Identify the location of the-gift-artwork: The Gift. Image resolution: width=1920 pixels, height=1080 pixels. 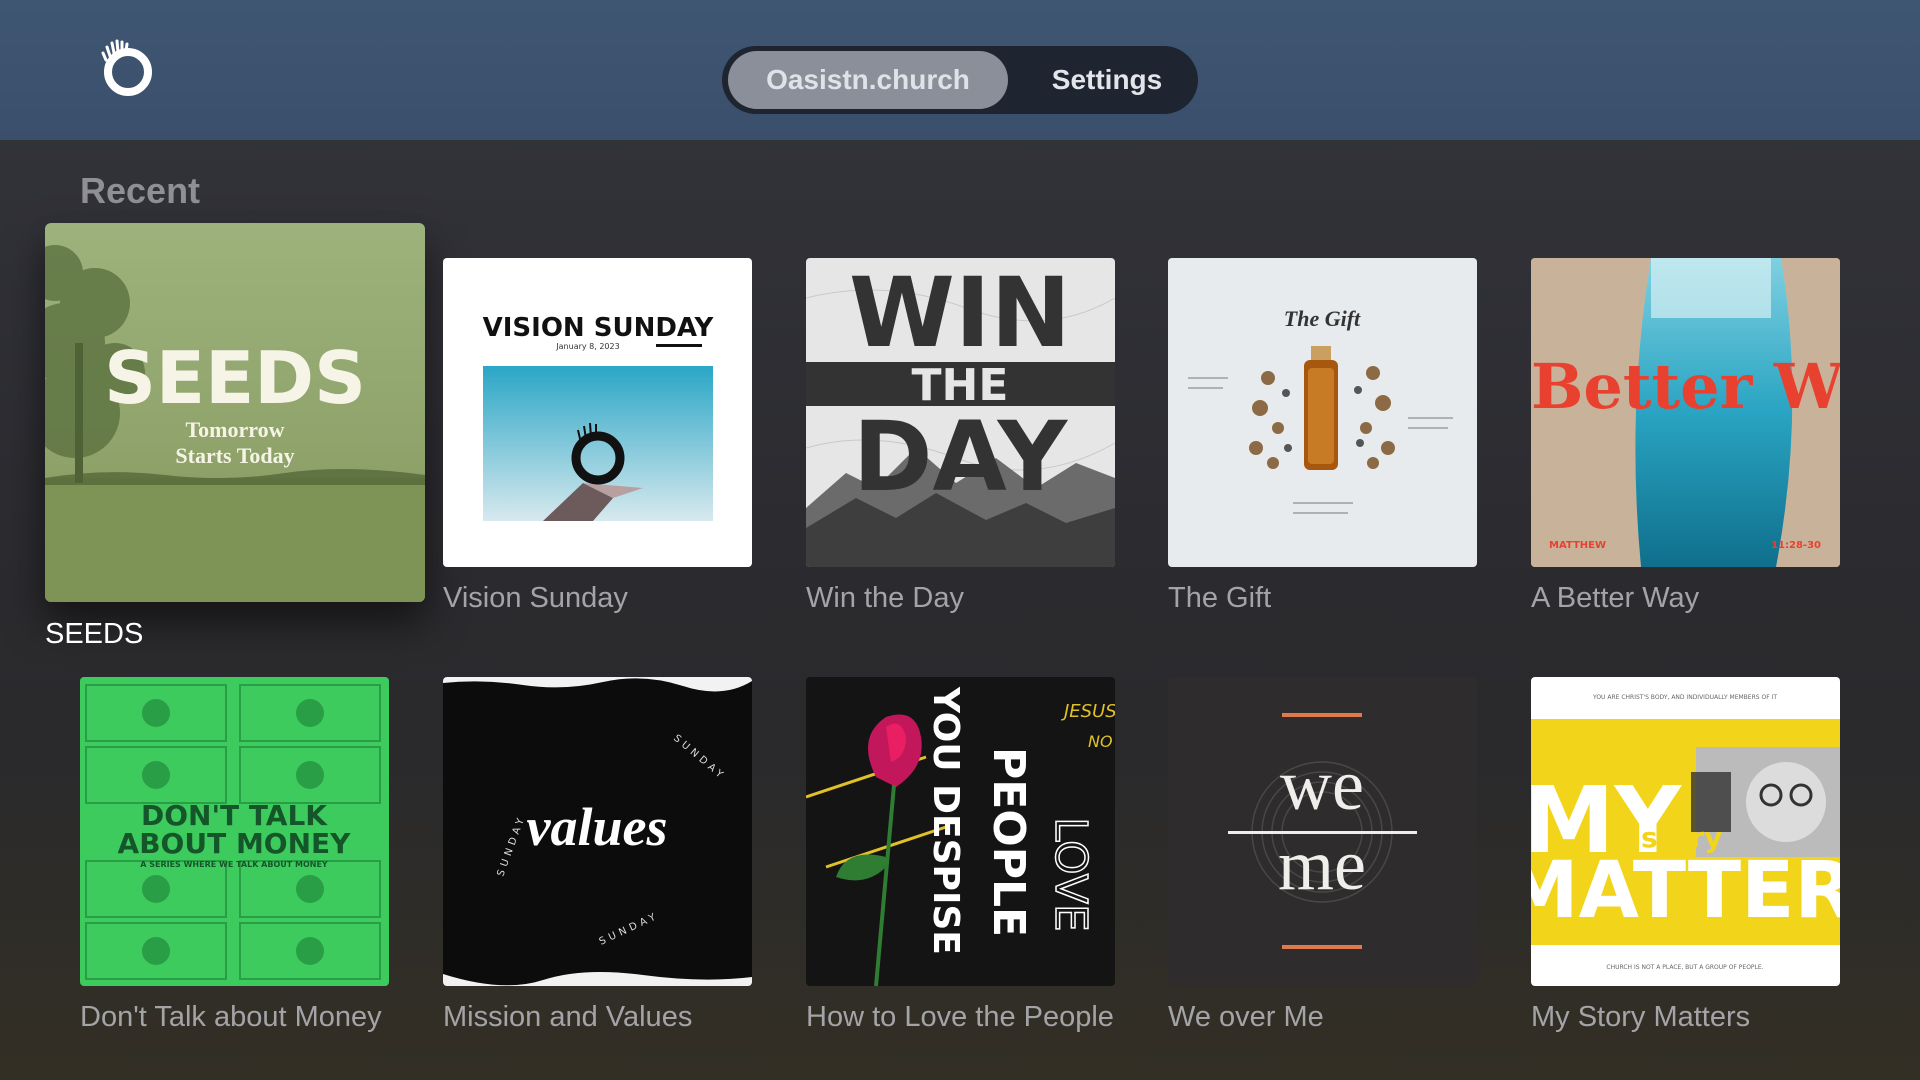
(1322, 412).